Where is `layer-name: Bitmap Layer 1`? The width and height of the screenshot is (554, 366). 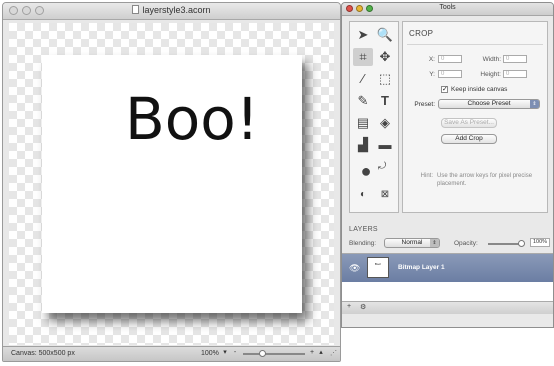
layer-name: Bitmap Layer 1 is located at coordinates (421, 267).